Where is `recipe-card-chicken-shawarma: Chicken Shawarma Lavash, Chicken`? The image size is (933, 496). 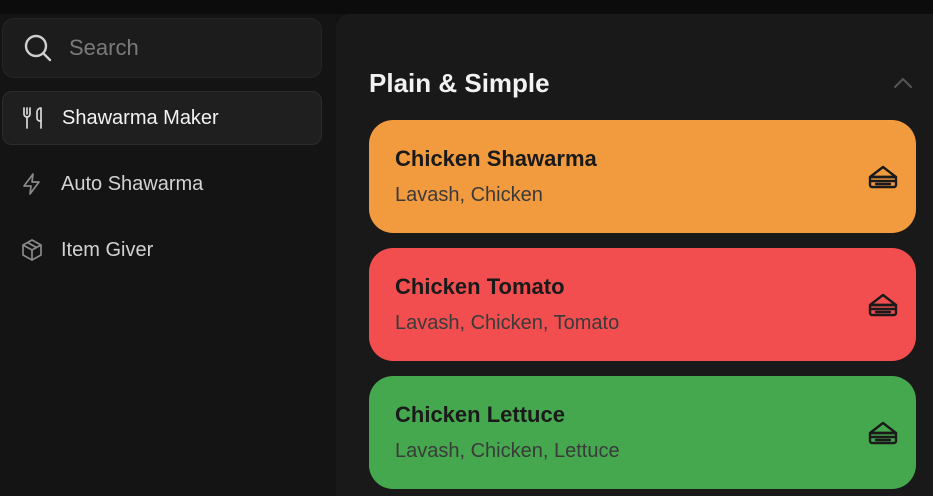
recipe-card-chicken-shawarma: Chicken Shawarma Lavash, Chicken is located at coordinates (642, 176).